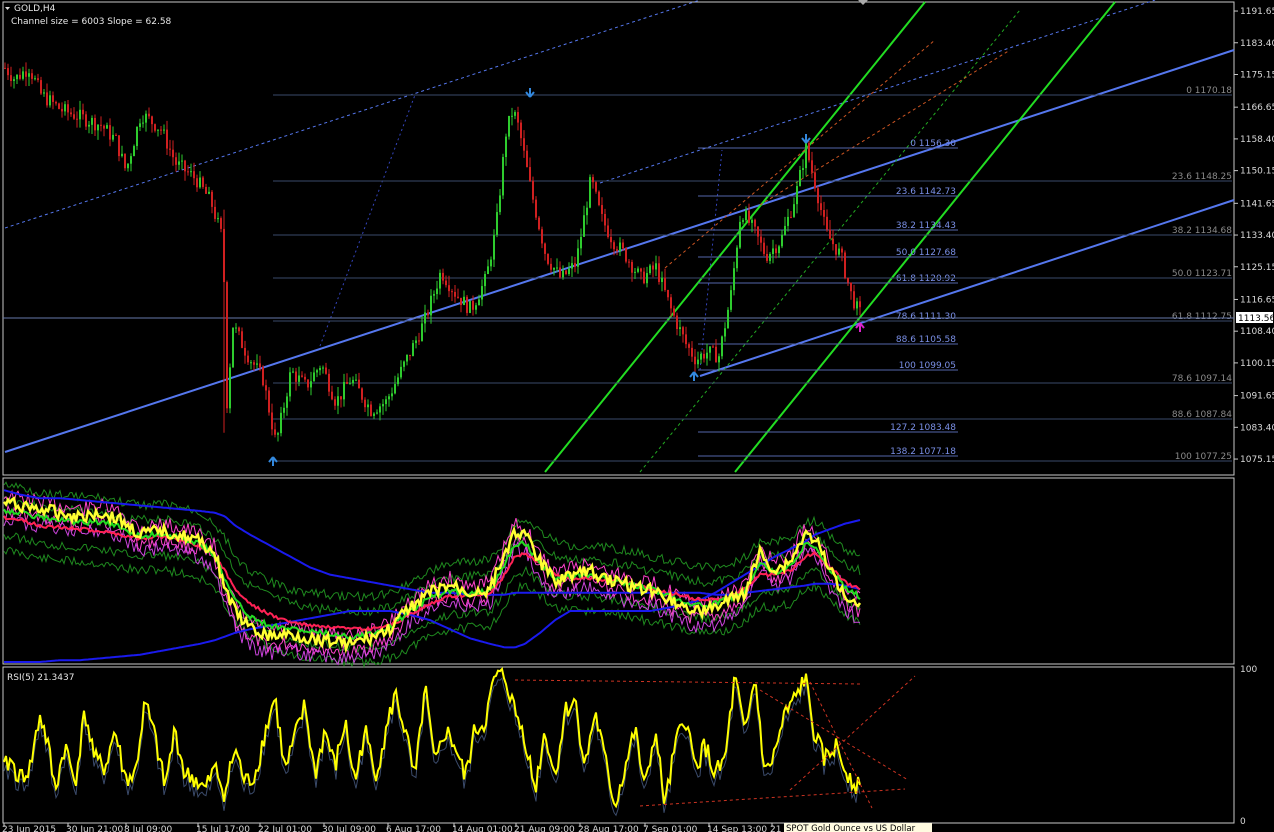 This screenshot has width=1274, height=832. Describe the element at coordinates (1257, 44) in the screenshot. I see `price-tick-label: 1183.40` at that location.